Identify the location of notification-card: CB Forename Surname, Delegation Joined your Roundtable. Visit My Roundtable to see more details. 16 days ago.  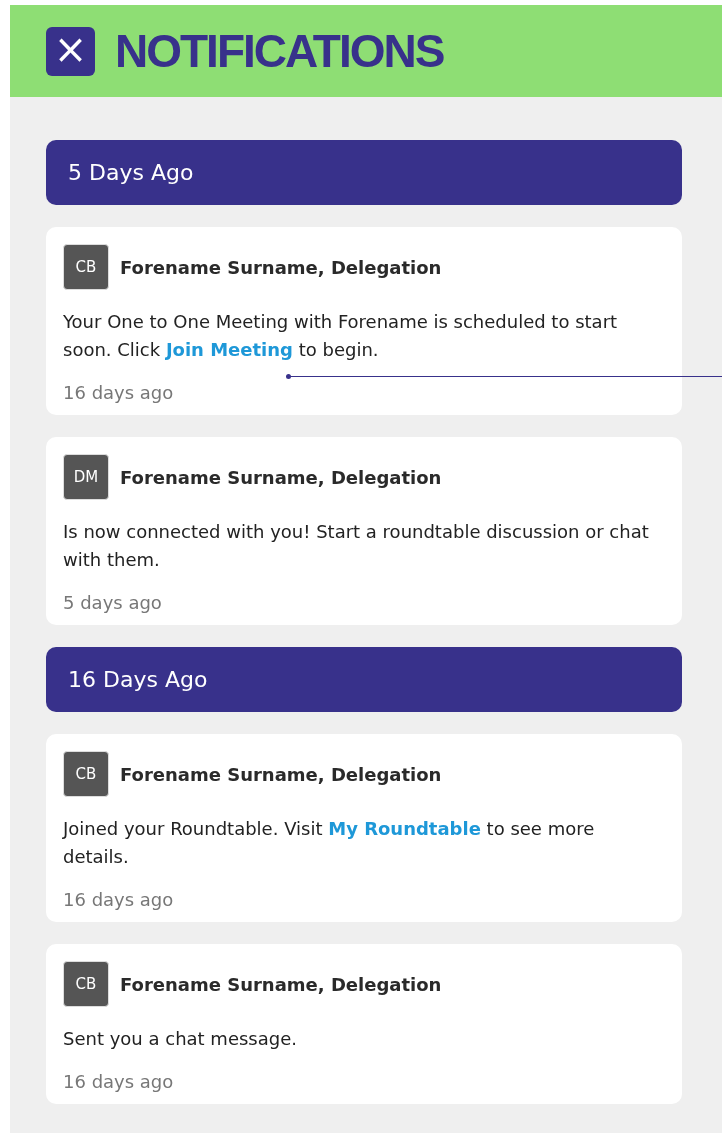
(364, 828).